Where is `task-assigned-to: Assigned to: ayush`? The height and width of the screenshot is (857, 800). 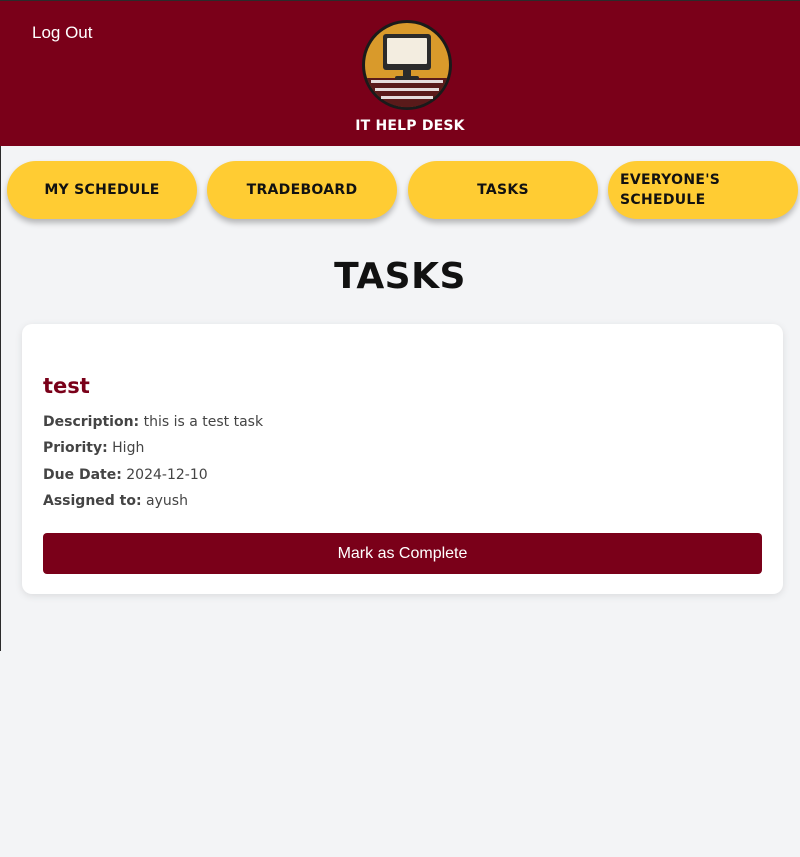
task-assigned-to: Assigned to: ayush is located at coordinates (115, 501).